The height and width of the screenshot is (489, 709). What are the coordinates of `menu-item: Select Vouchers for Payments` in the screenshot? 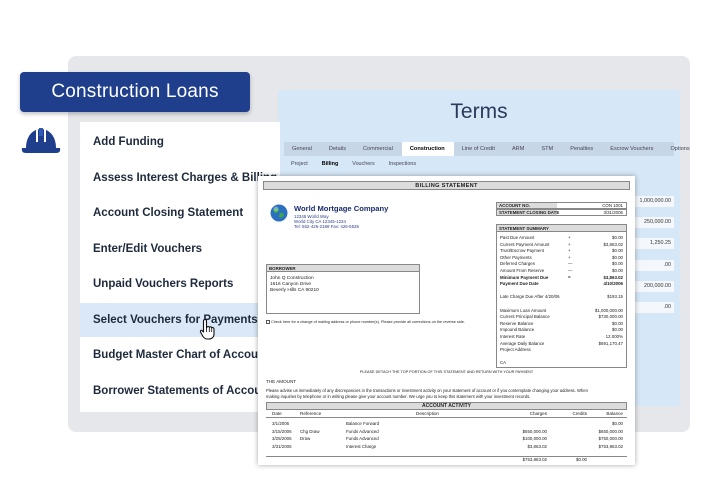 It's located at (180, 319).